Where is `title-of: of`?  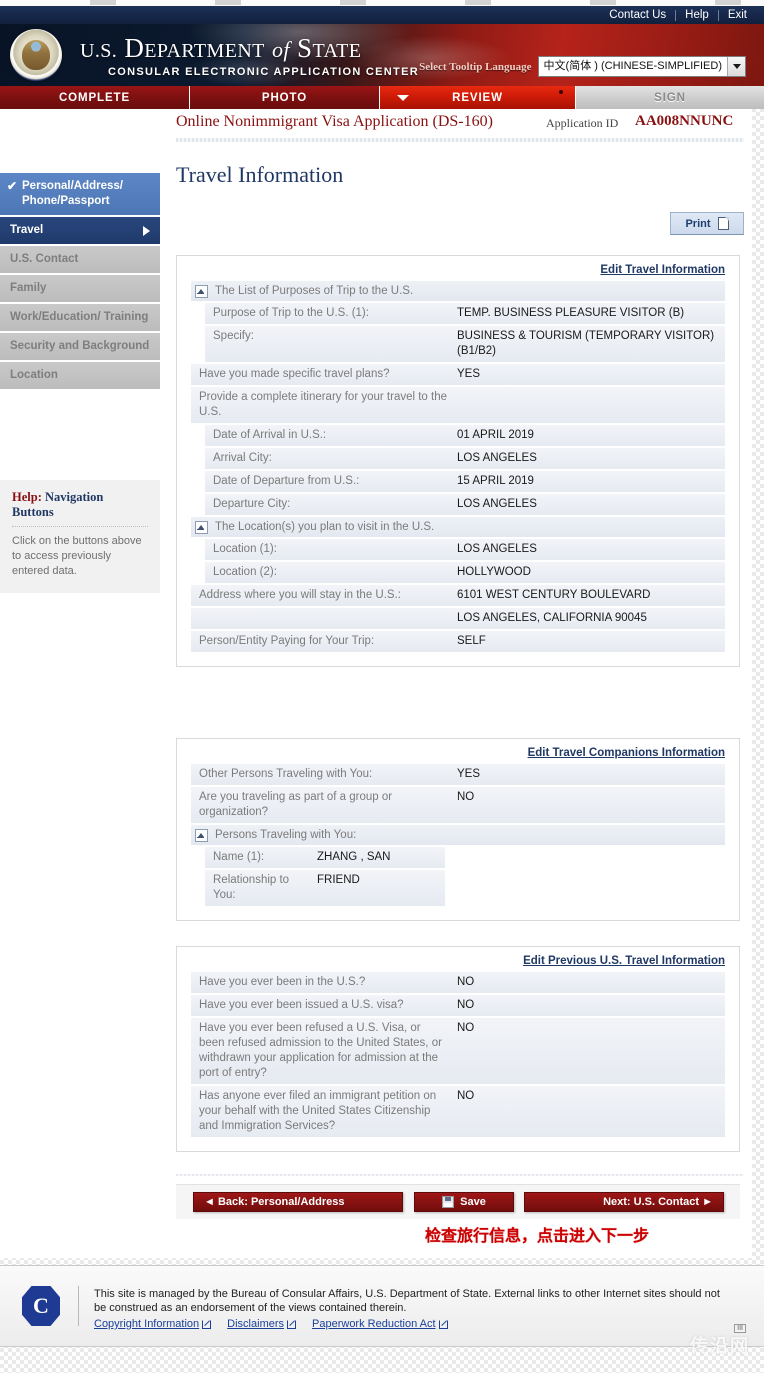 title-of: of is located at coordinates (280, 49).